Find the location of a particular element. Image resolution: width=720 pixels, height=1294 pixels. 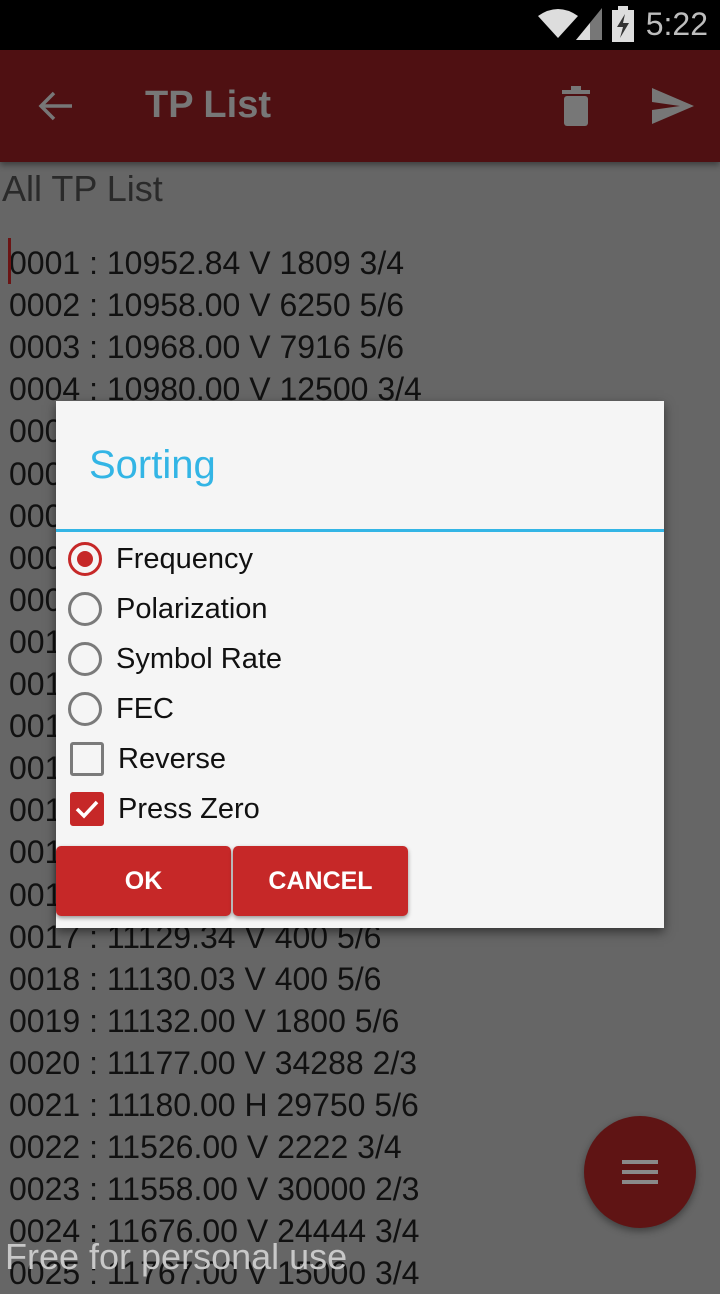

option-fec: FEC is located at coordinates (121, 709).